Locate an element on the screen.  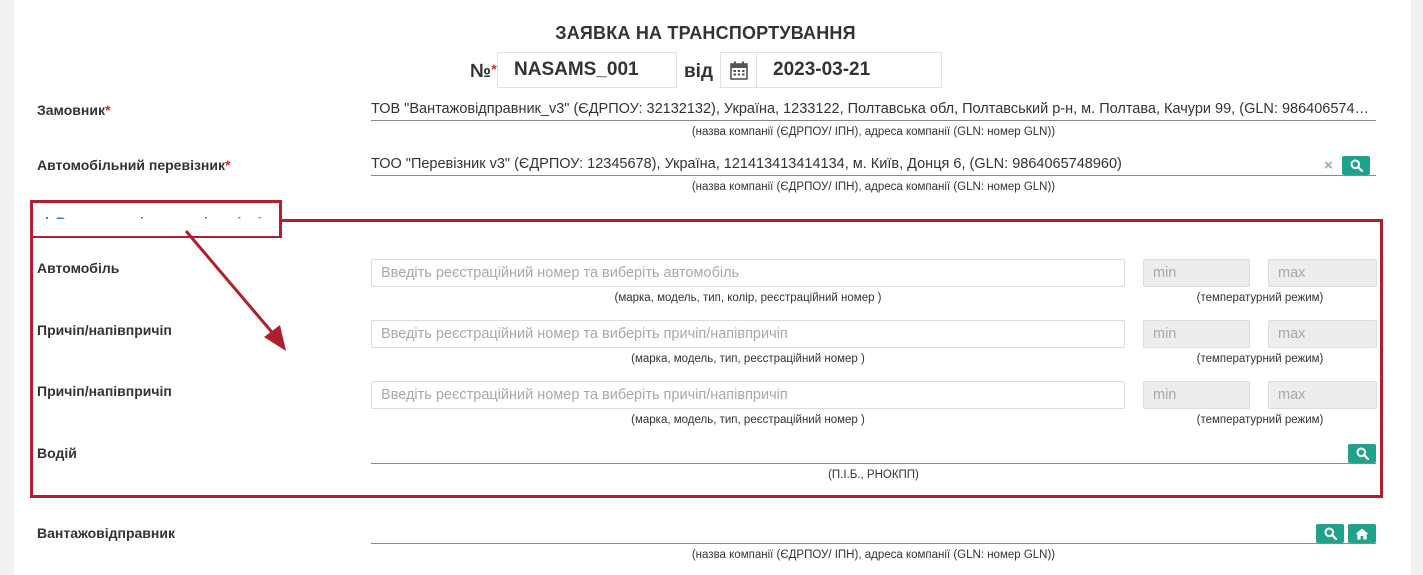
shipper-label: Вантажовідправник is located at coordinates (106, 533).